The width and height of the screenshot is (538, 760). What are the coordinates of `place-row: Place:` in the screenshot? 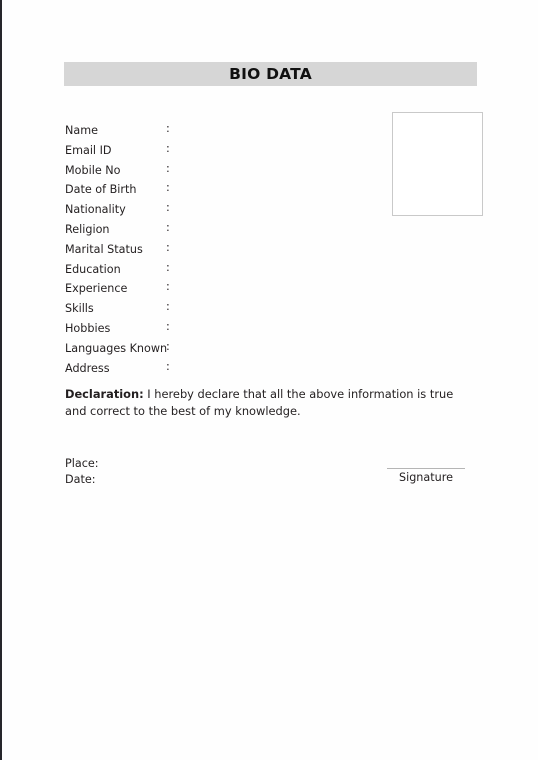 It's located at (82, 464).